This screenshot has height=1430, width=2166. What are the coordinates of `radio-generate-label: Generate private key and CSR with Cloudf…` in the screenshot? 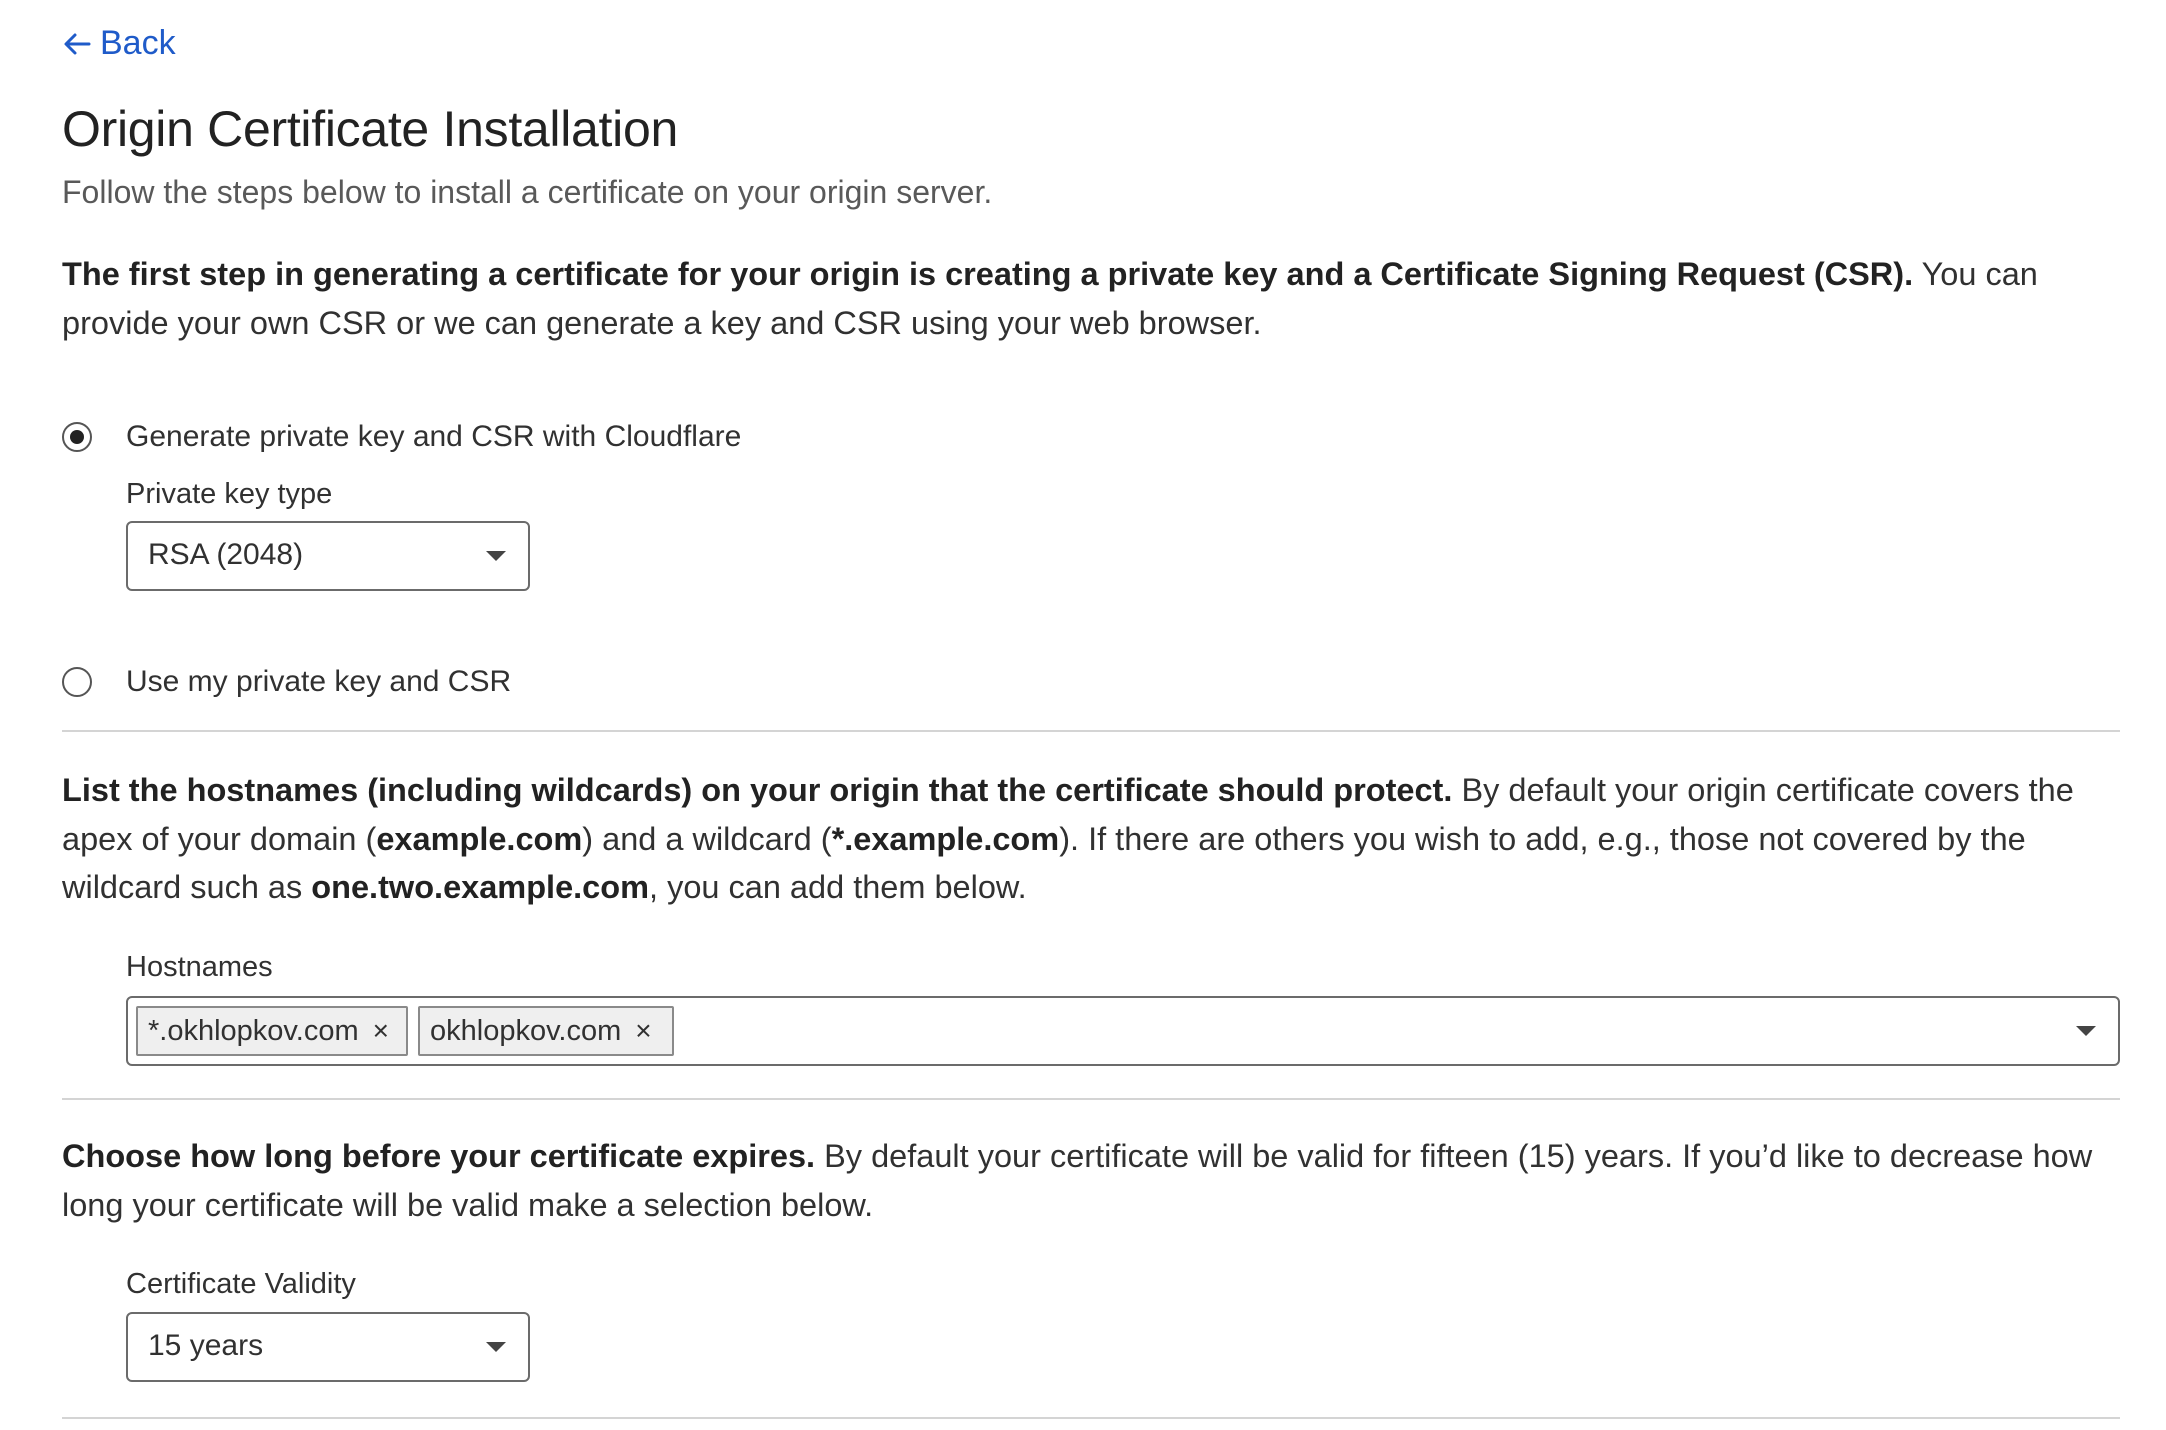 It's located at (433, 437).